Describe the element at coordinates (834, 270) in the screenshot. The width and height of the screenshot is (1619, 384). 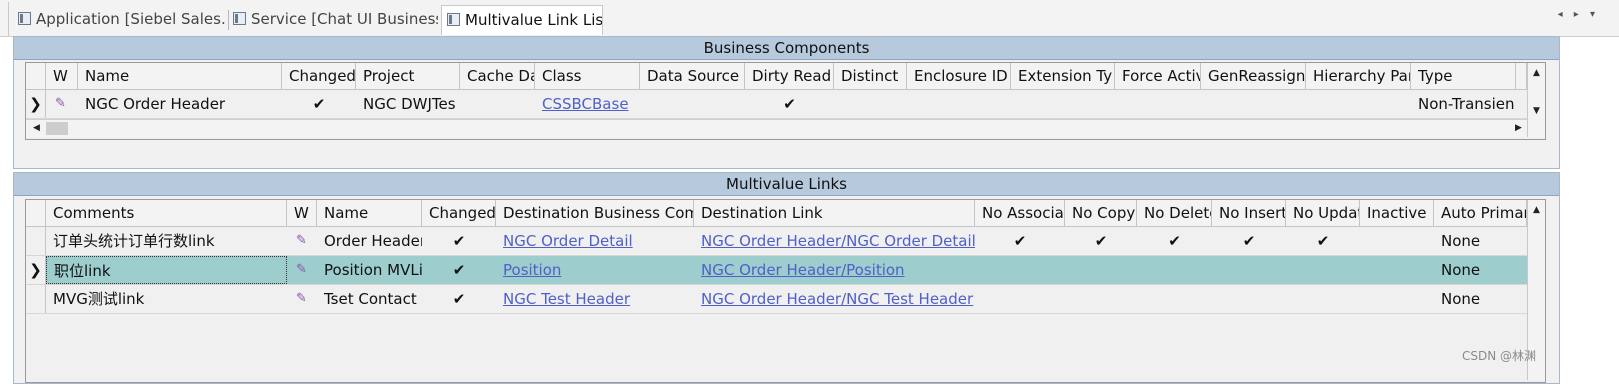
I see `destination-link: NGC Order Header/Position` at that location.